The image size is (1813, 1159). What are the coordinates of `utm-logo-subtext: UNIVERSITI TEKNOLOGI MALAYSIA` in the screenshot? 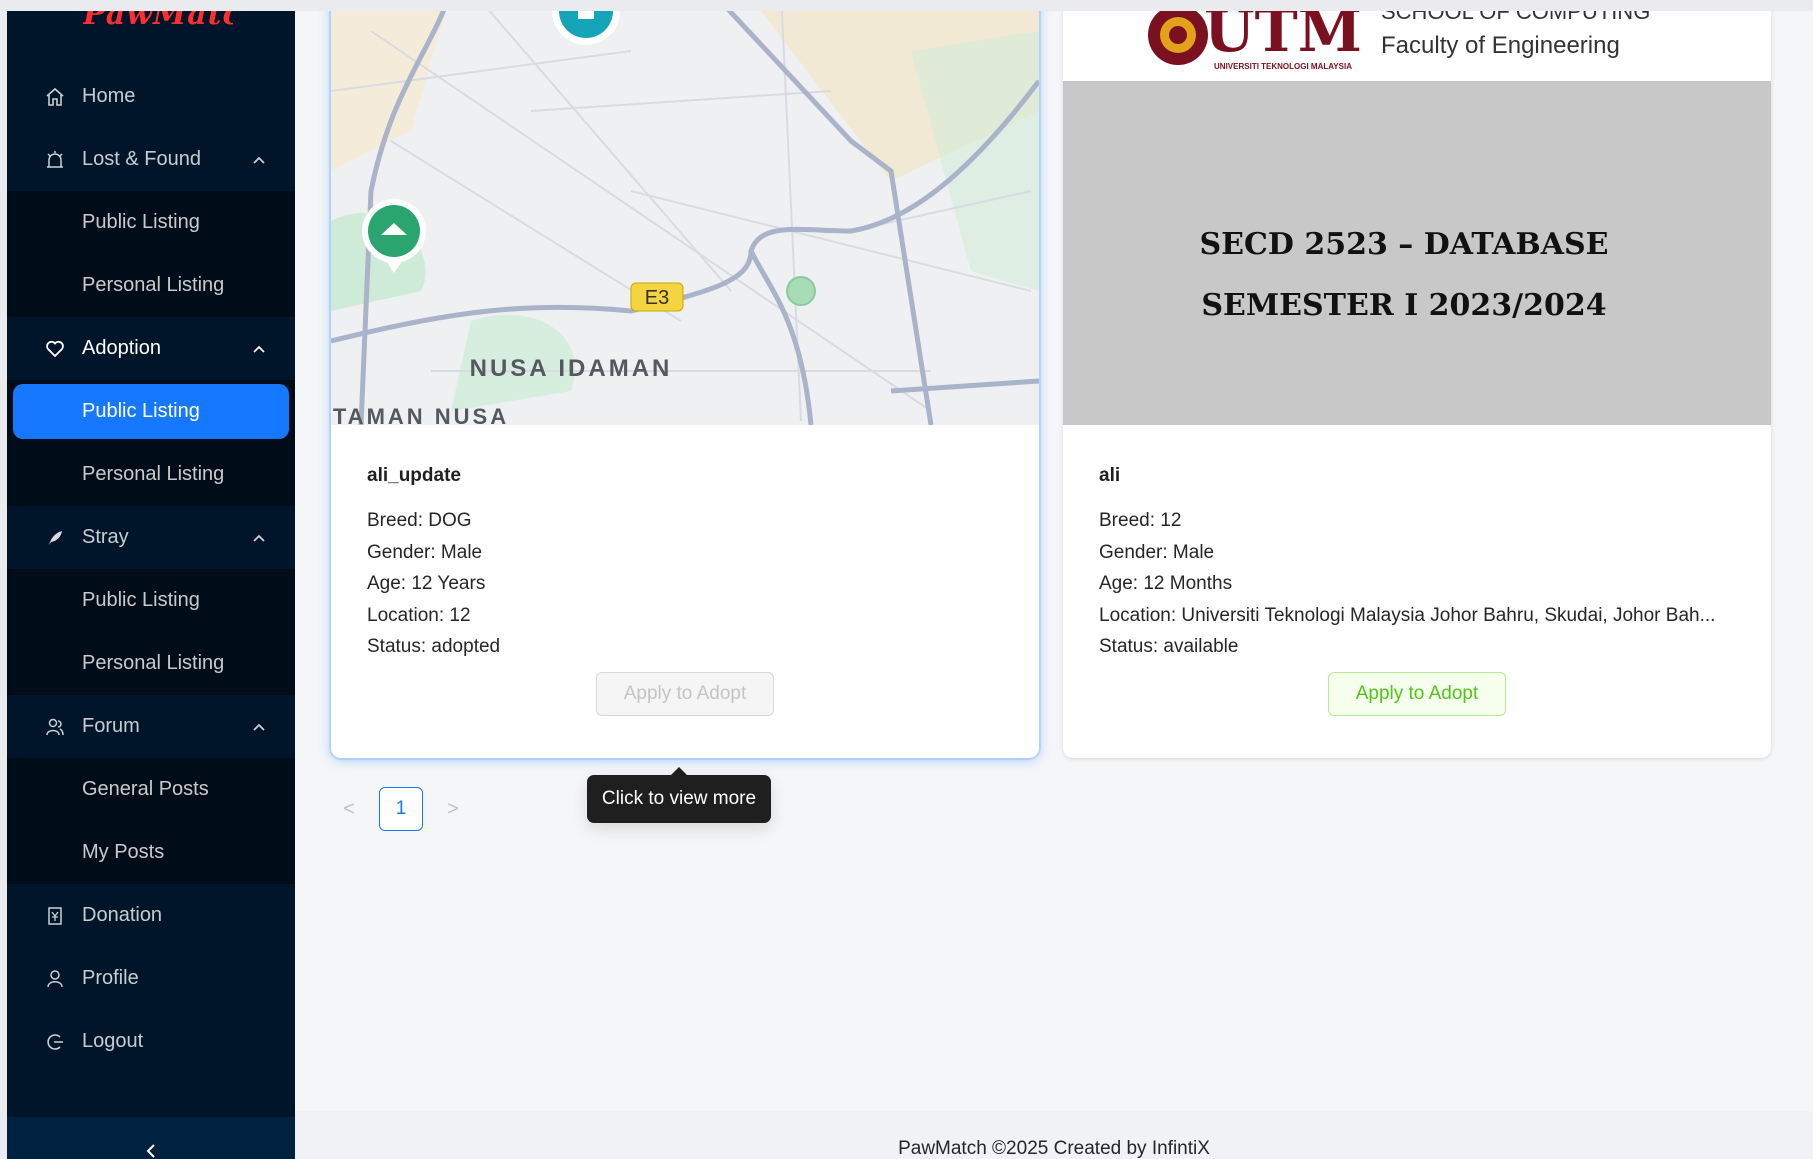 It's located at (1283, 66).